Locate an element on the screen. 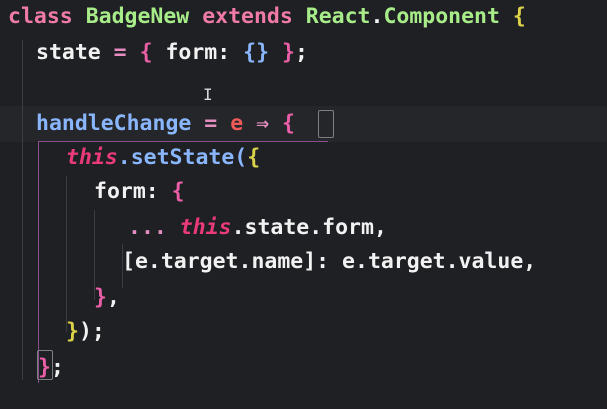 This screenshot has height=409, width=607. keyword-extends: extends is located at coordinates (247, 16).